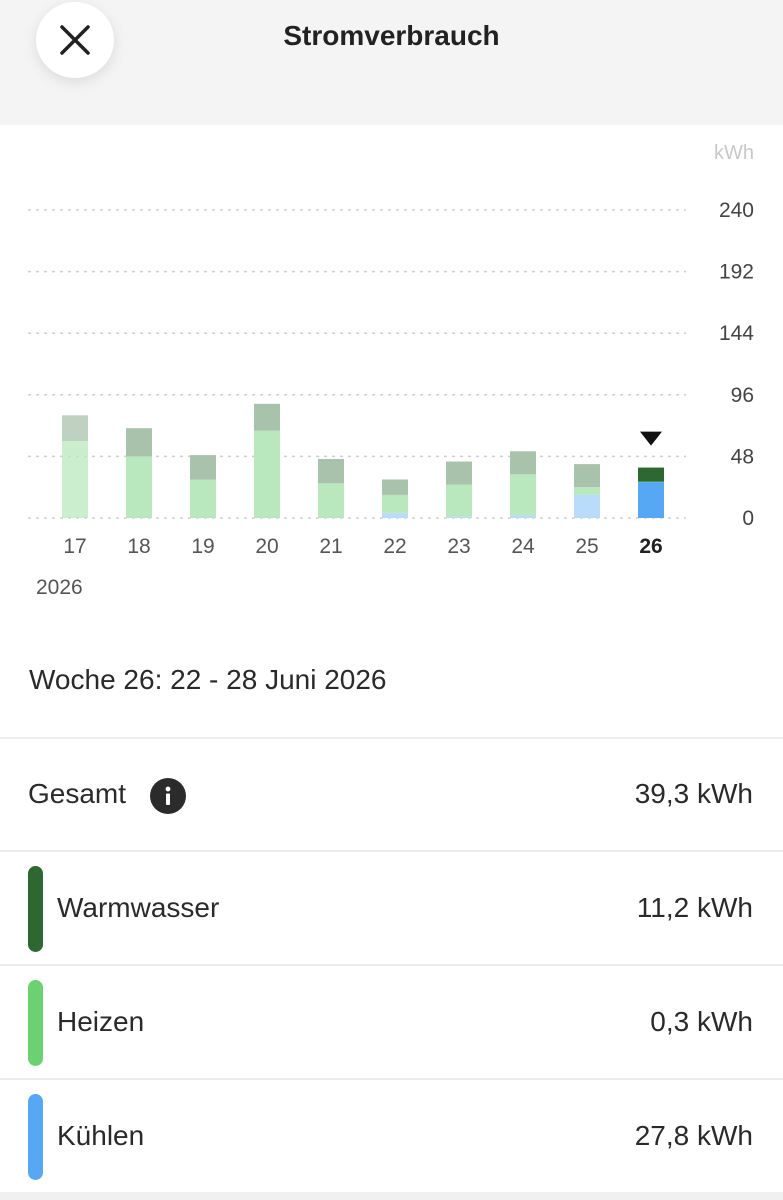 The height and width of the screenshot is (1200, 783). Describe the element at coordinates (586, 546) in the screenshot. I see `x-tick-label: 25` at that location.